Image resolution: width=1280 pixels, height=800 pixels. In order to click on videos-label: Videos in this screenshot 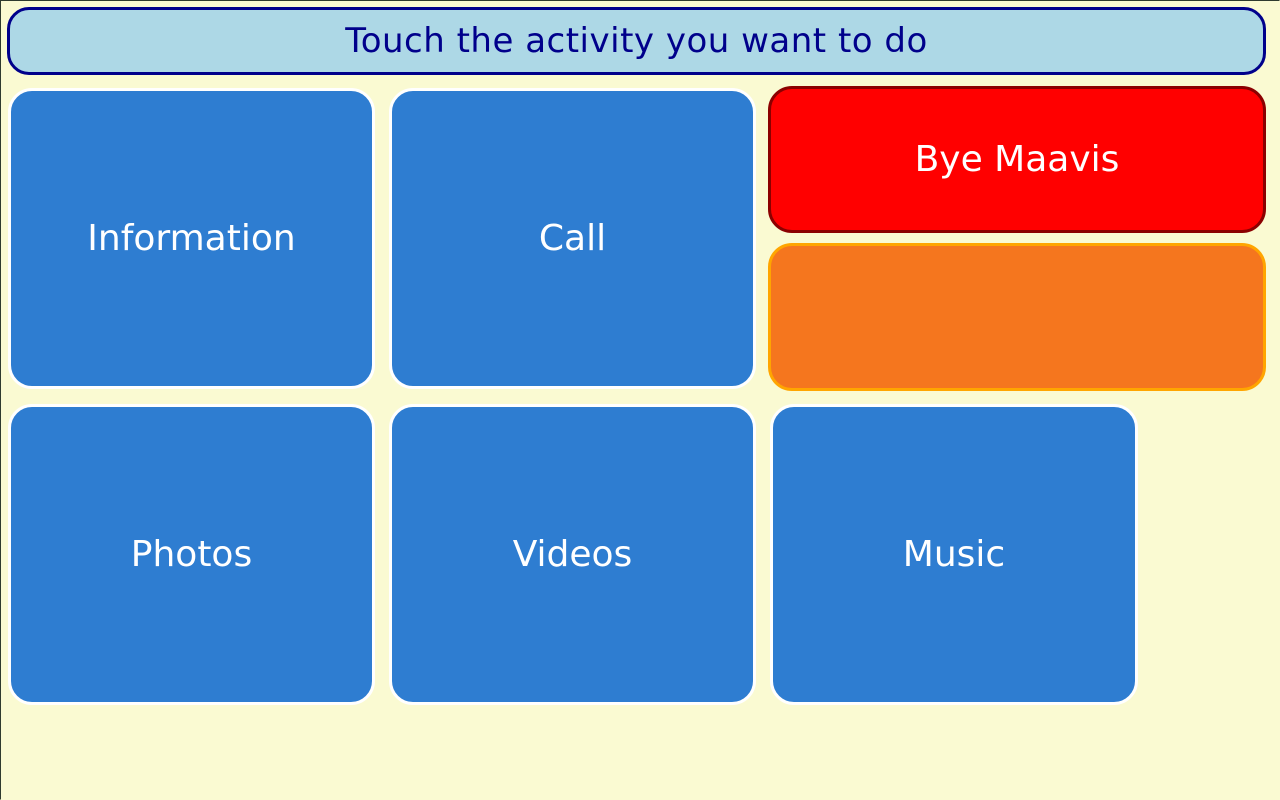, I will do `click(572, 554)`.